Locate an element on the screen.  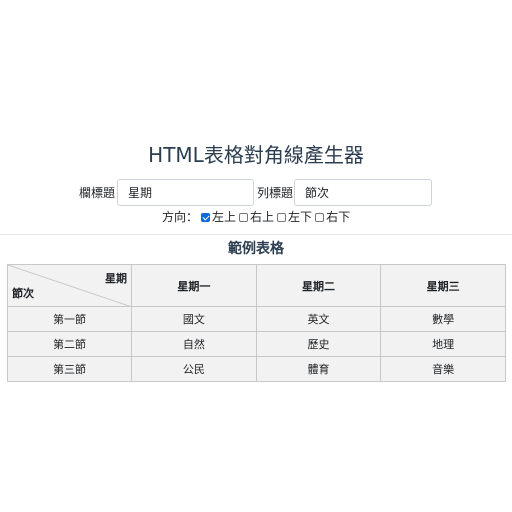
top-left-checkbox is located at coordinates (206, 217).